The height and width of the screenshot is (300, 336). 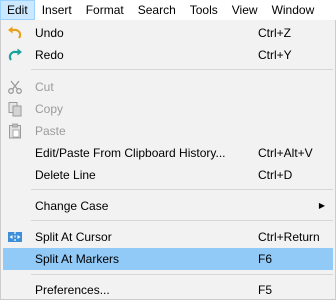 I want to click on menu-item-preferences: Preferences... F5, so click(x=168, y=289).